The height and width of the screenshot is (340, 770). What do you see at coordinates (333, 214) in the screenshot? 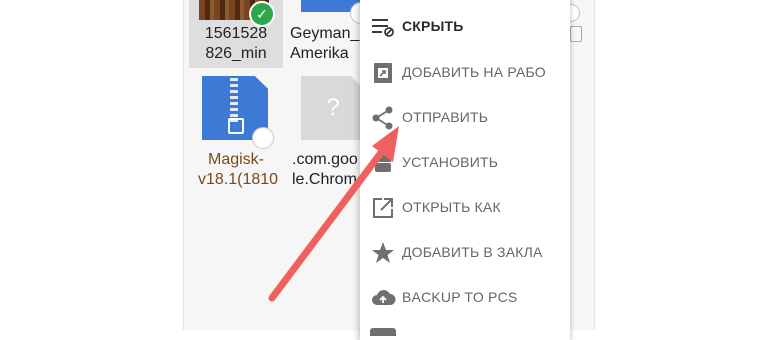
I see `annotation-arrow` at bounding box center [333, 214].